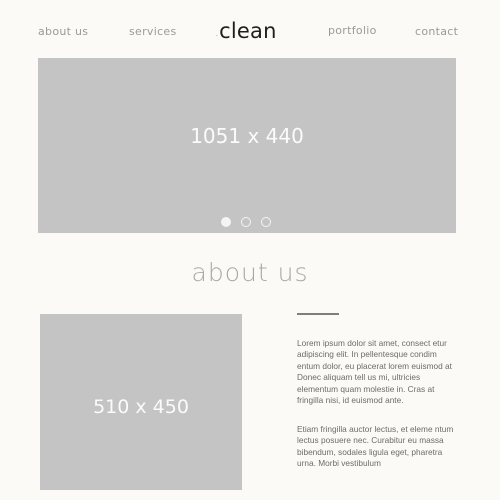  Describe the element at coordinates (318, 314) in the screenshot. I see `about-divider` at that location.